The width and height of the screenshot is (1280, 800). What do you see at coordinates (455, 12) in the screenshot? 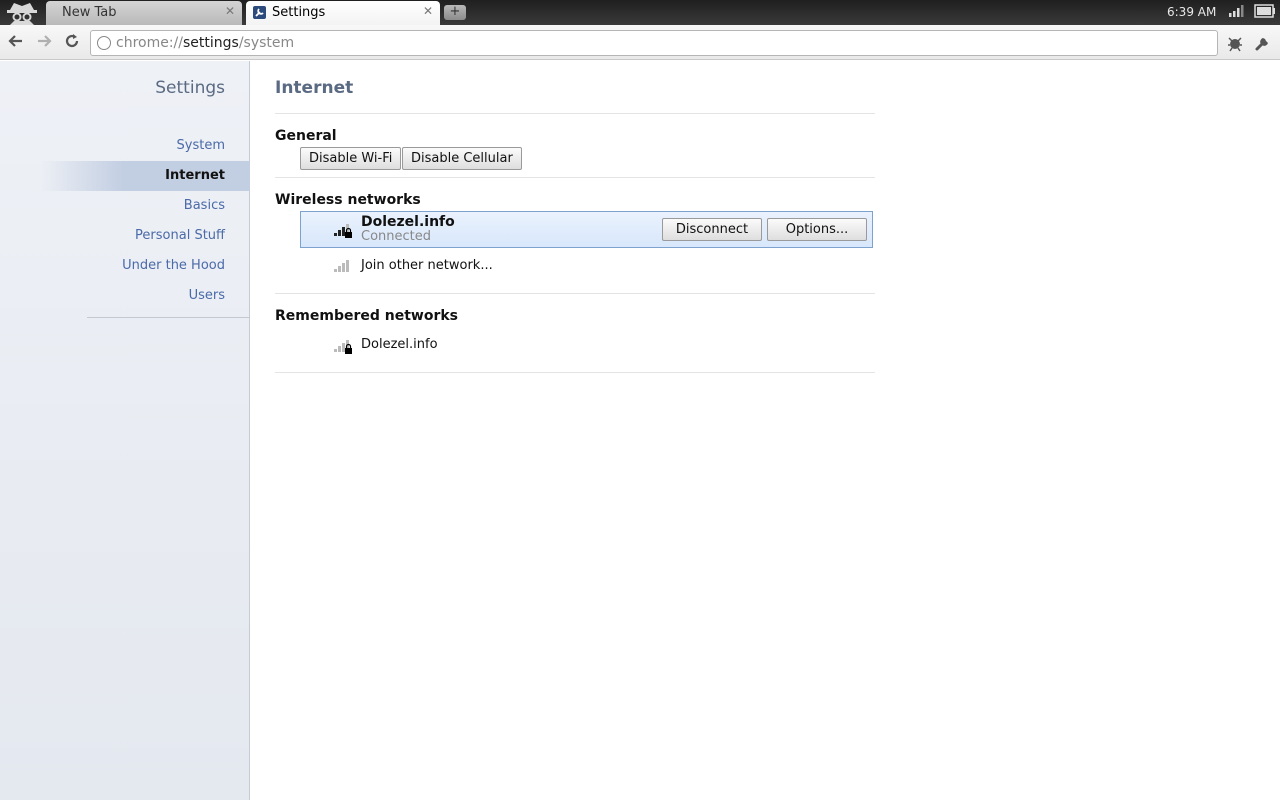
I see `new-tab-icon: +` at bounding box center [455, 12].